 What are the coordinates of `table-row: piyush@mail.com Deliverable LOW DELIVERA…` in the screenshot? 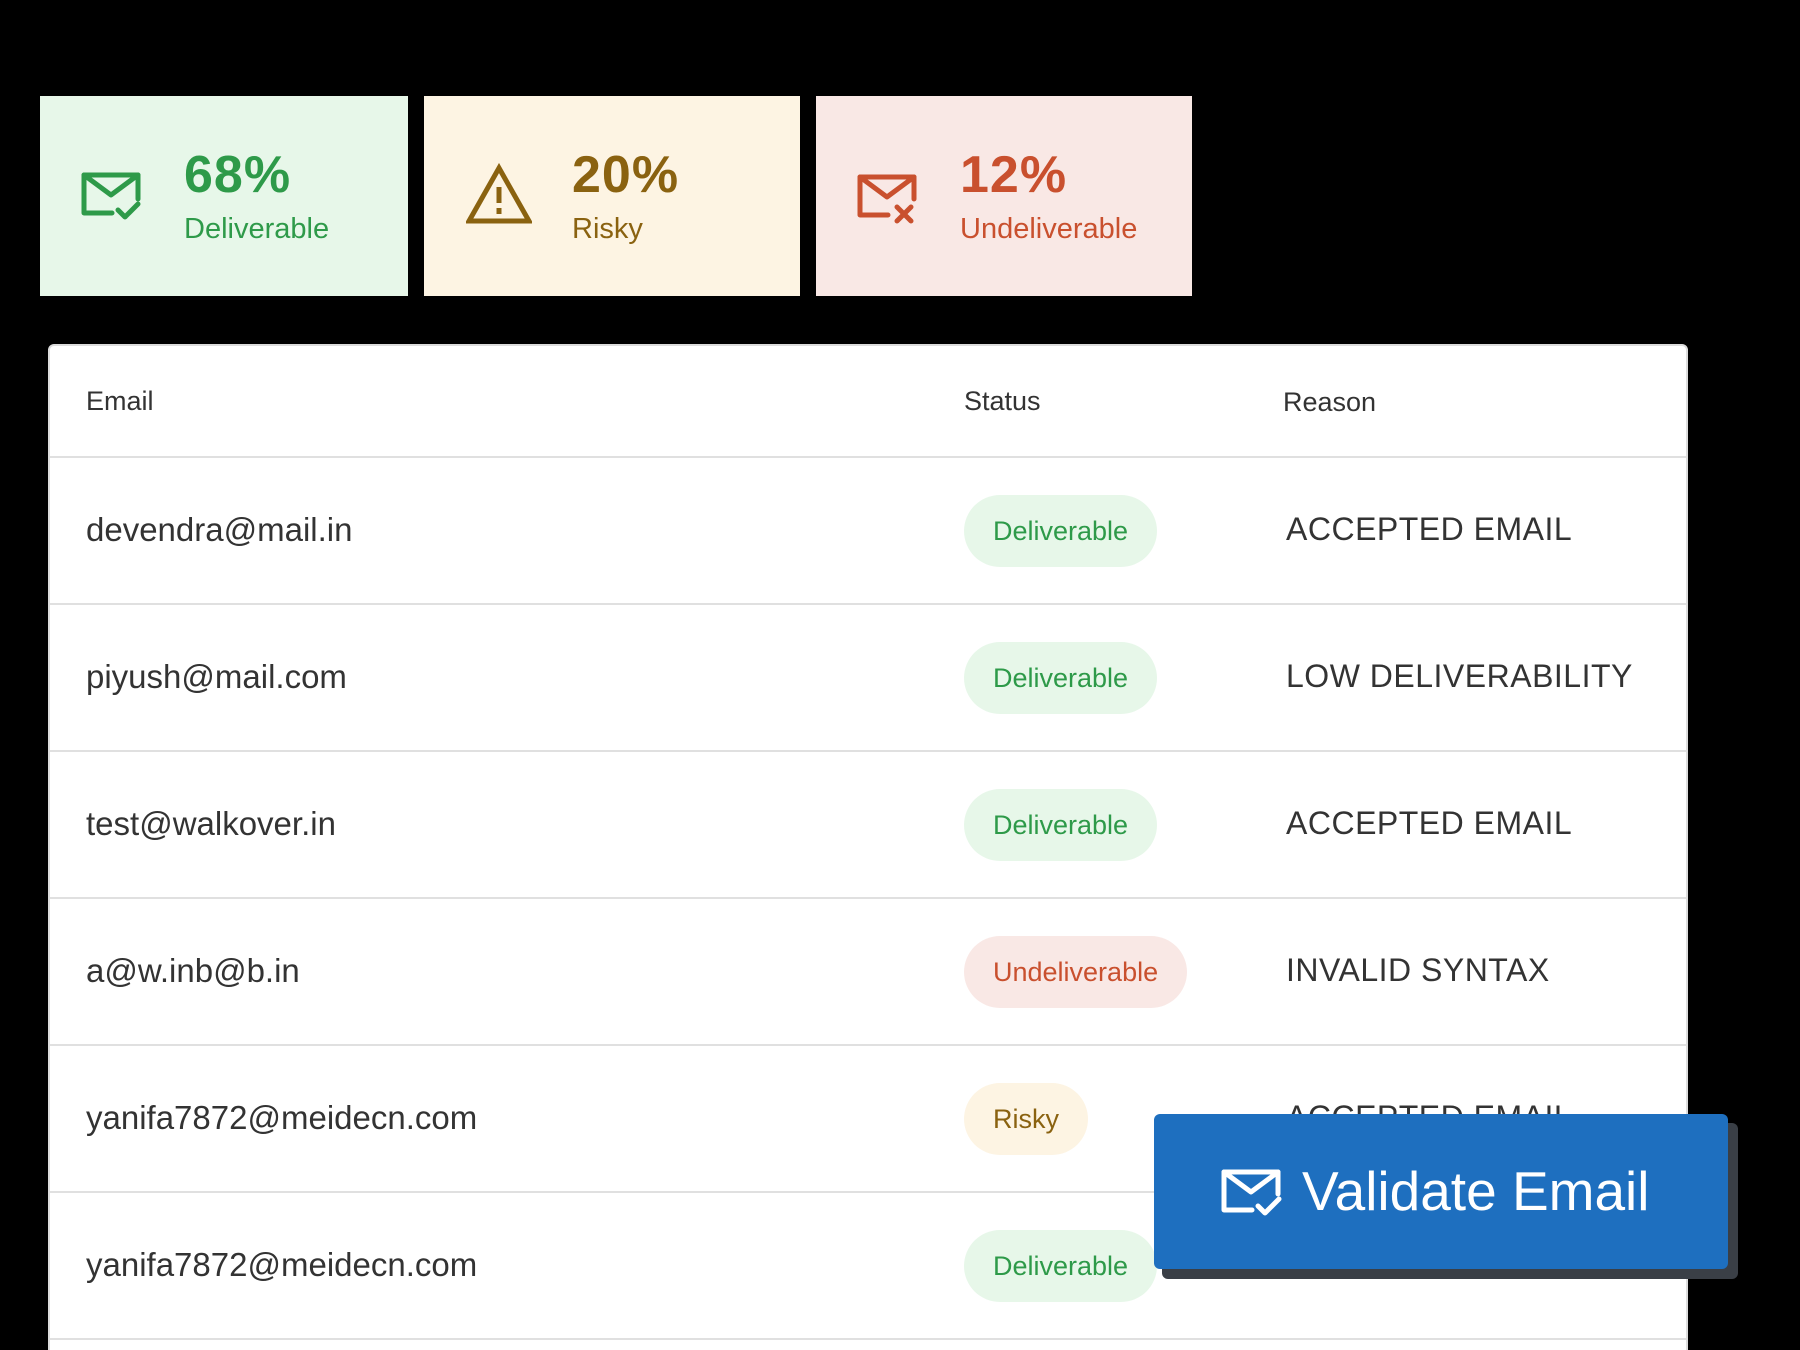 It's located at (868, 678).